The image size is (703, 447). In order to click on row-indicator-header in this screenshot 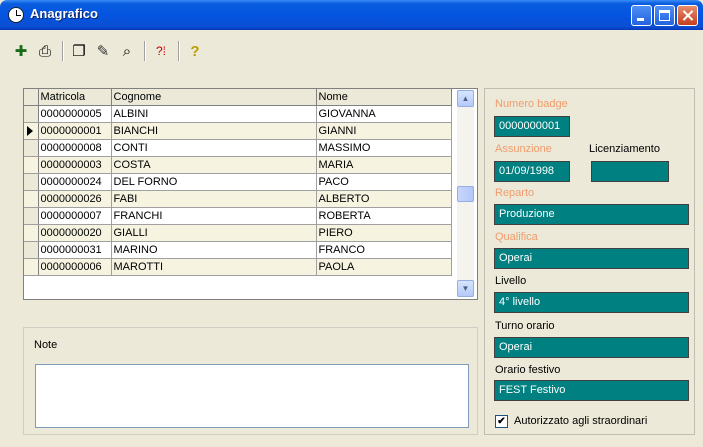, I will do `click(31, 97)`.